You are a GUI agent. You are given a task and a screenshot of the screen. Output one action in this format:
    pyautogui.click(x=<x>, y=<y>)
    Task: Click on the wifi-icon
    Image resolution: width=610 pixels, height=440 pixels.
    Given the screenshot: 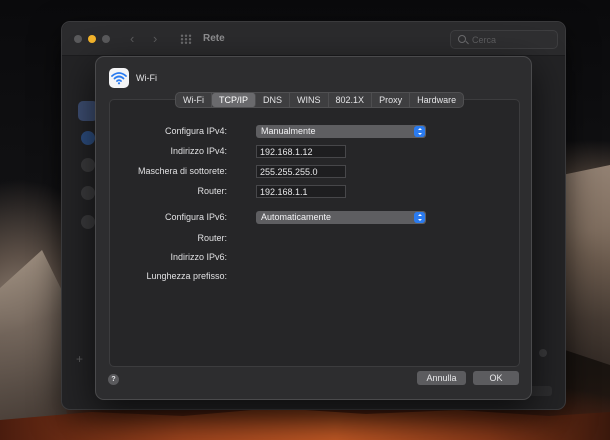 What is the action you would take?
    pyautogui.click(x=119, y=78)
    